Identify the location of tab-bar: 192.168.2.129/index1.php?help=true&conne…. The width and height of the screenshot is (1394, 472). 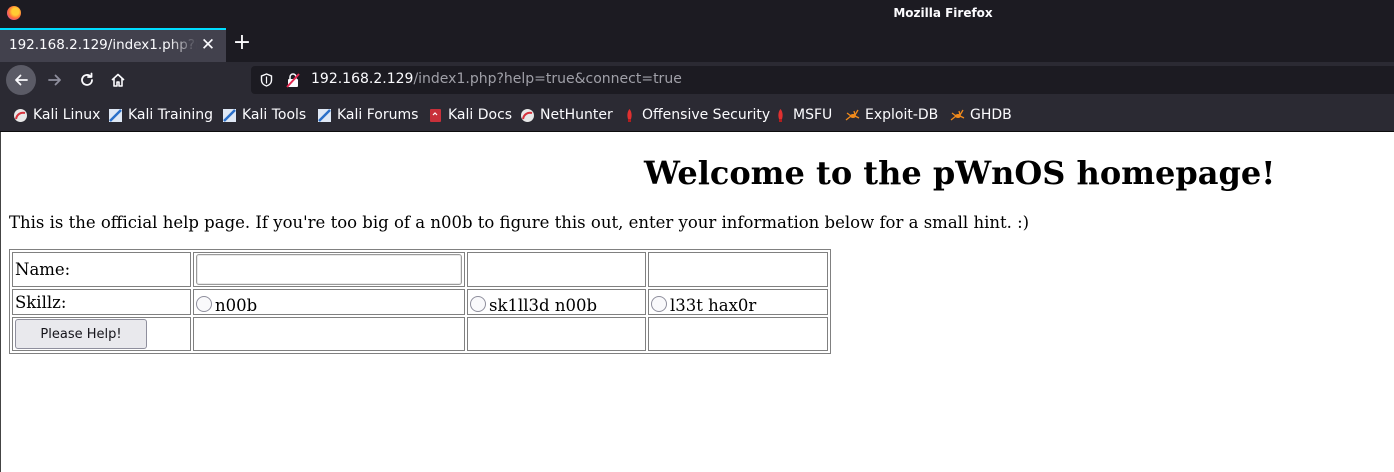
(697, 45).